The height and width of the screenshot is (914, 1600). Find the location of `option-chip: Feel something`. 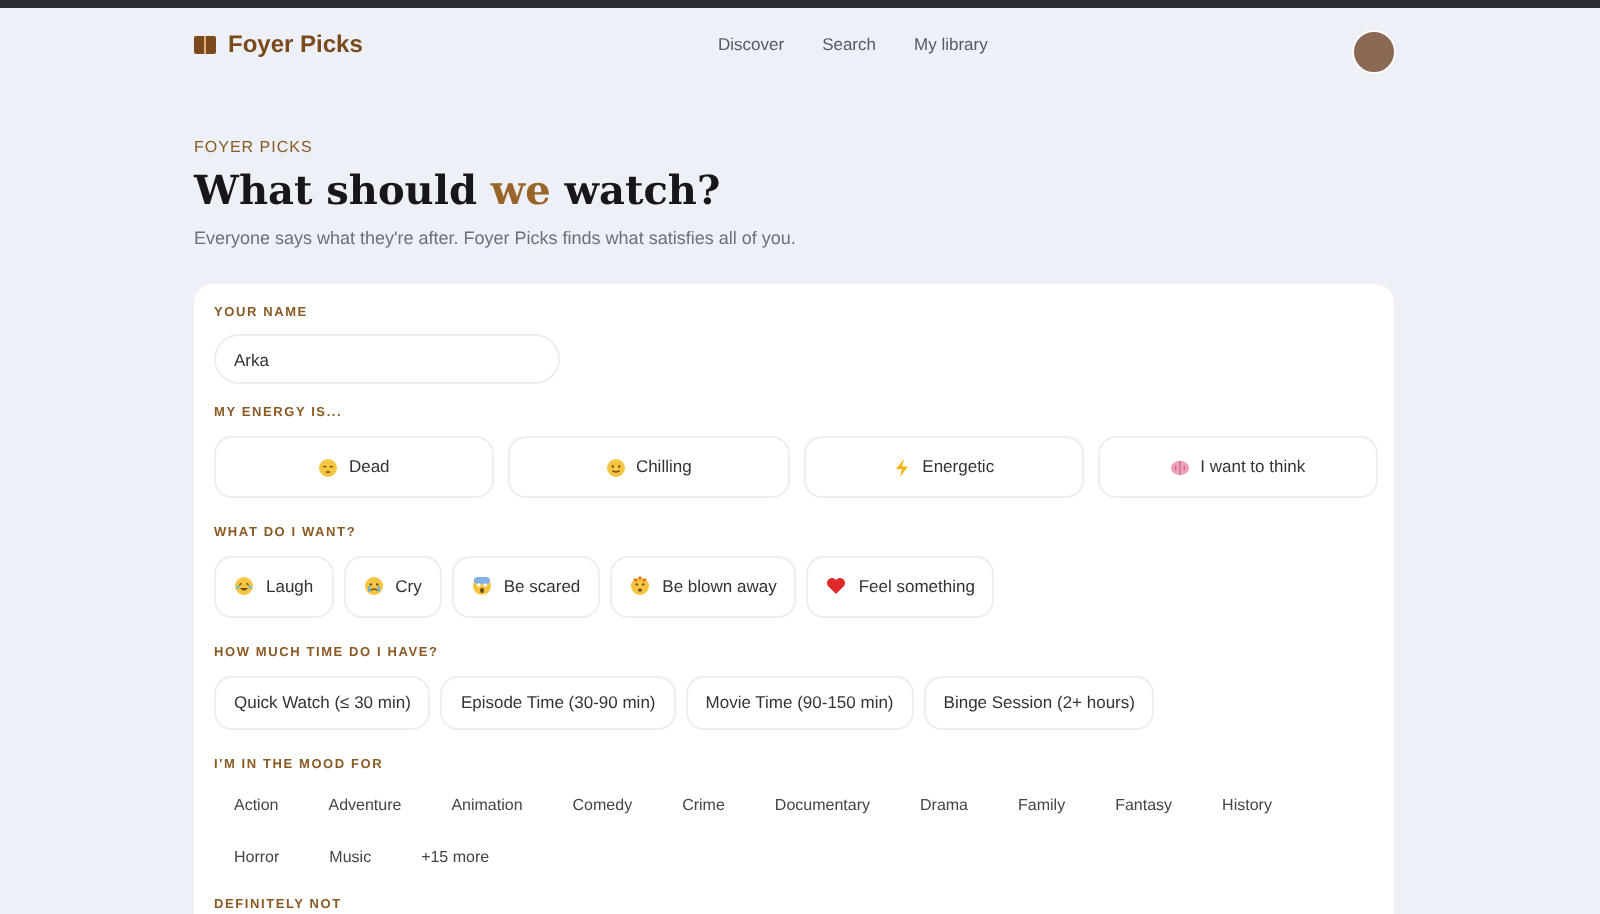

option-chip: Feel something is located at coordinates (900, 586).